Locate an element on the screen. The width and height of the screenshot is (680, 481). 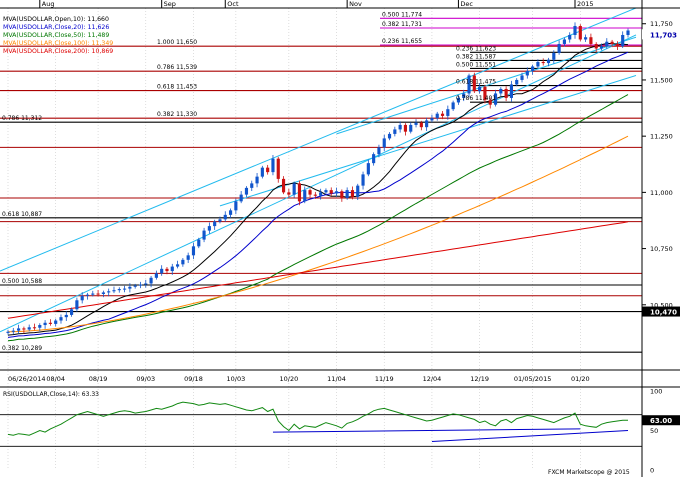
x-tick-label: 01/20 is located at coordinates (580, 379).